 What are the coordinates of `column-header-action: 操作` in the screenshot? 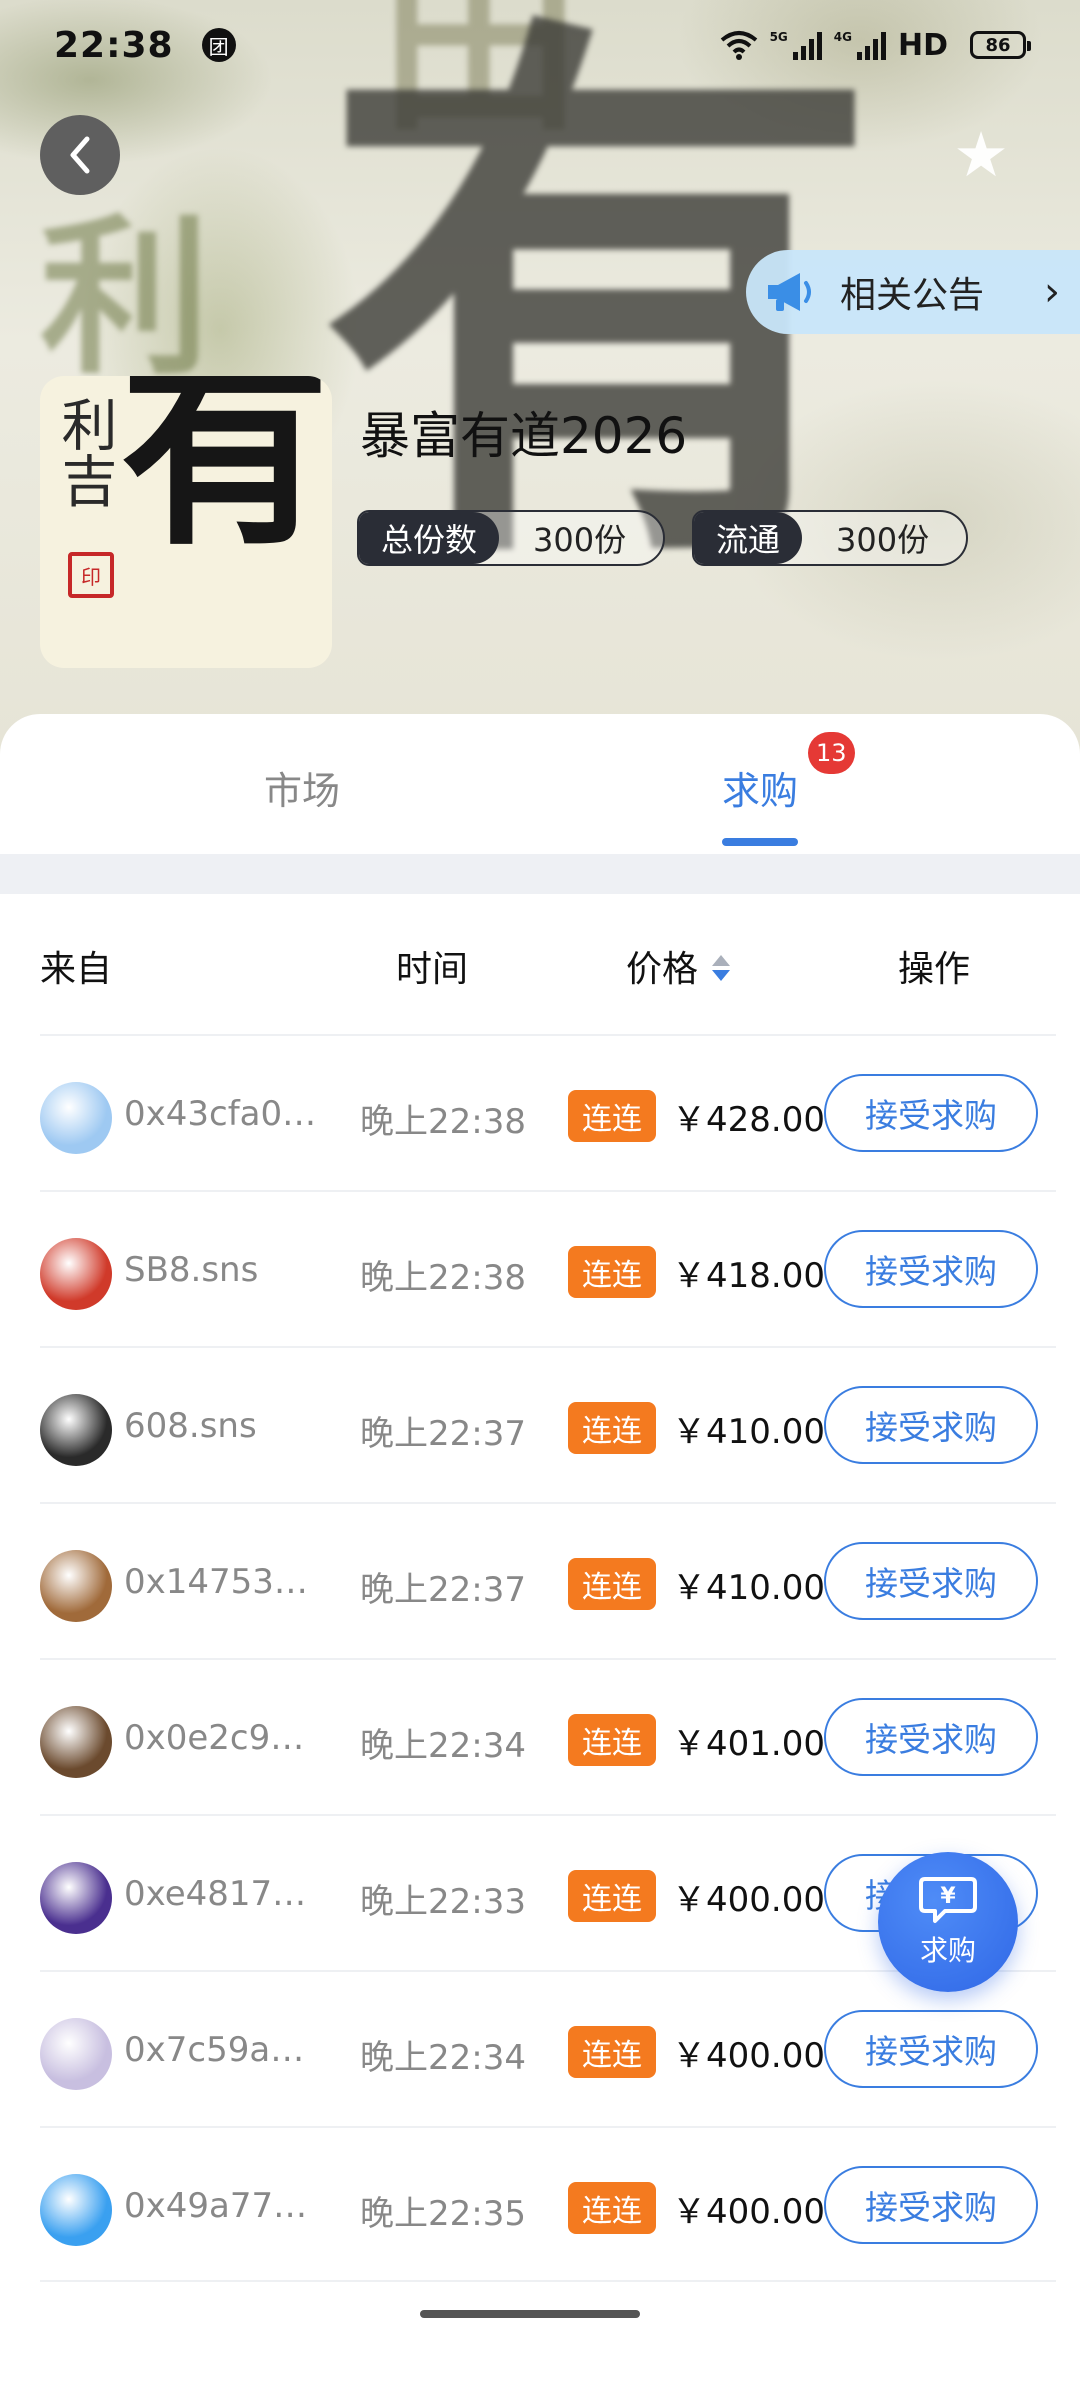 It's located at (934, 969).